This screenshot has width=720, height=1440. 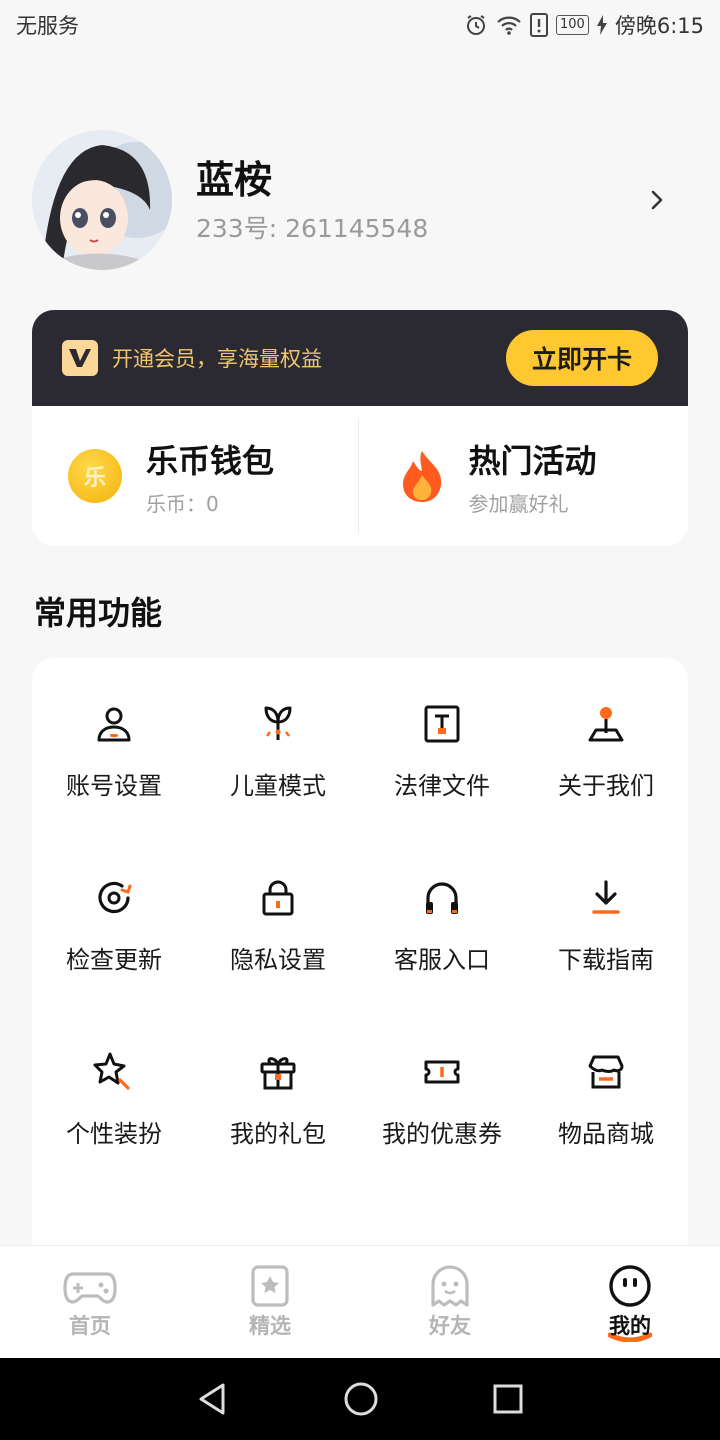 What do you see at coordinates (442, 786) in the screenshot?
I see `func-label: 法律文件` at bounding box center [442, 786].